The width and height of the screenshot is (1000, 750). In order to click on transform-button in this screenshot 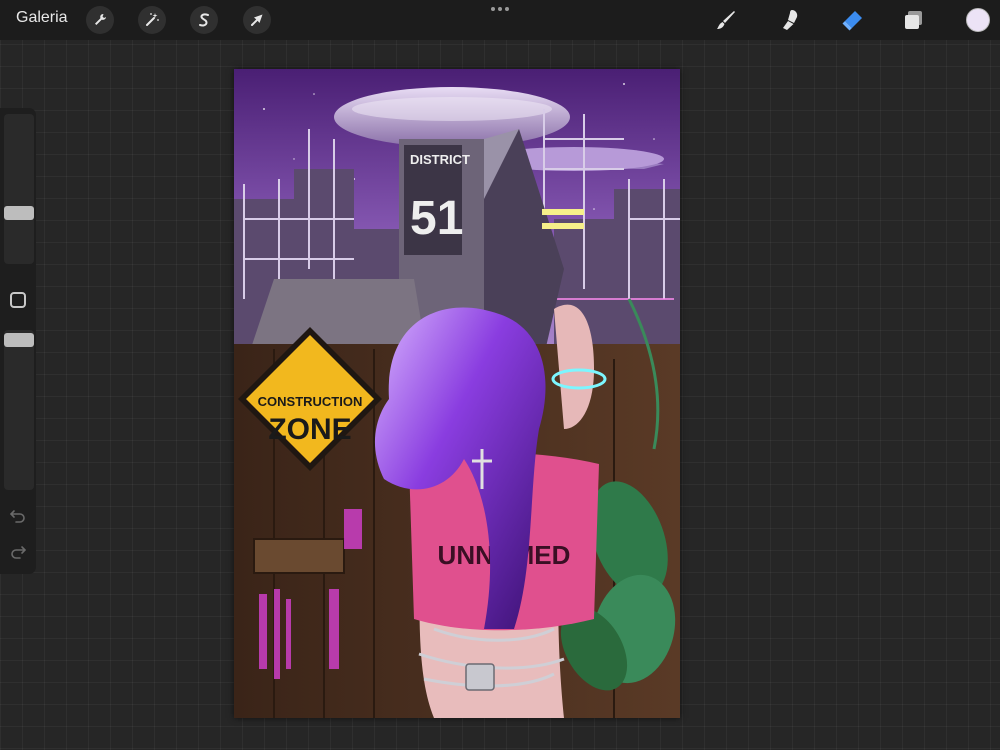, I will do `click(257, 20)`.